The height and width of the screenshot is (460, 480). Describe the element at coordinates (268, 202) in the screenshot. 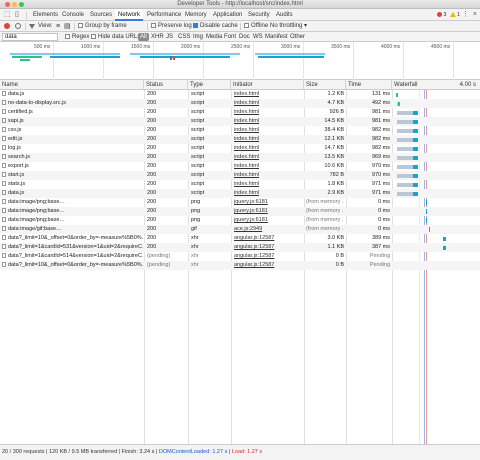

I see `request-initiator-link: jquery.js:6181` at that location.